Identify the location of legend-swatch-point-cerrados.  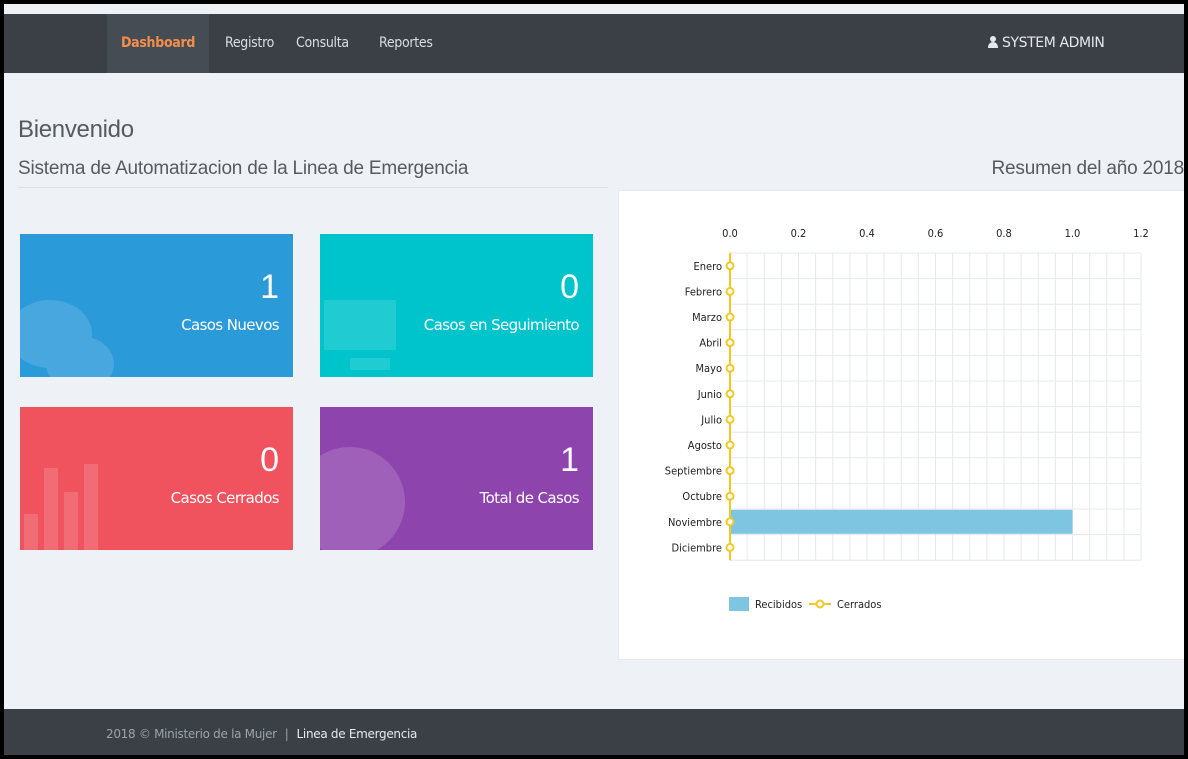
(820, 604).